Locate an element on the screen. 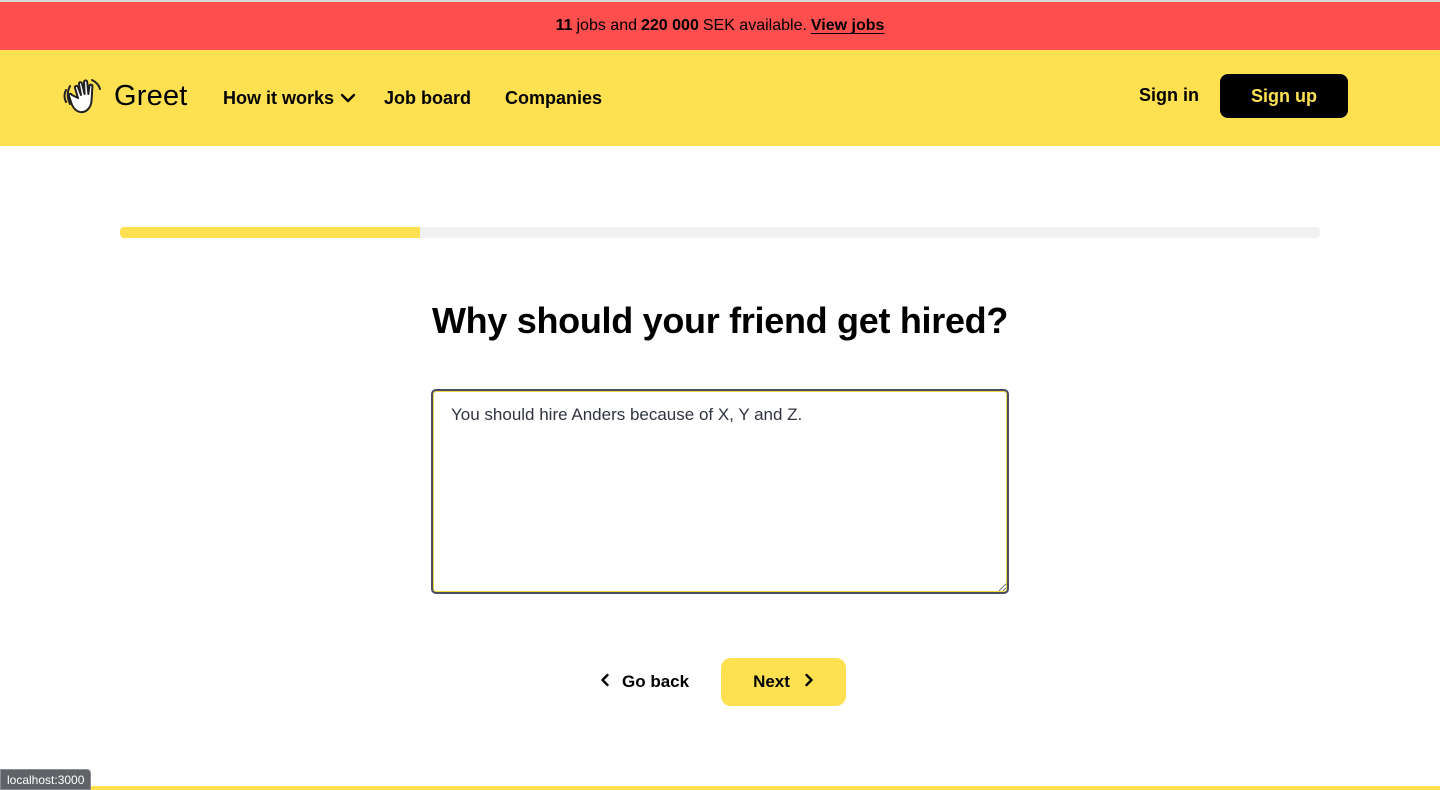 The image size is (1440, 790). nav-how-it-works-label: How it works is located at coordinates (279, 98).